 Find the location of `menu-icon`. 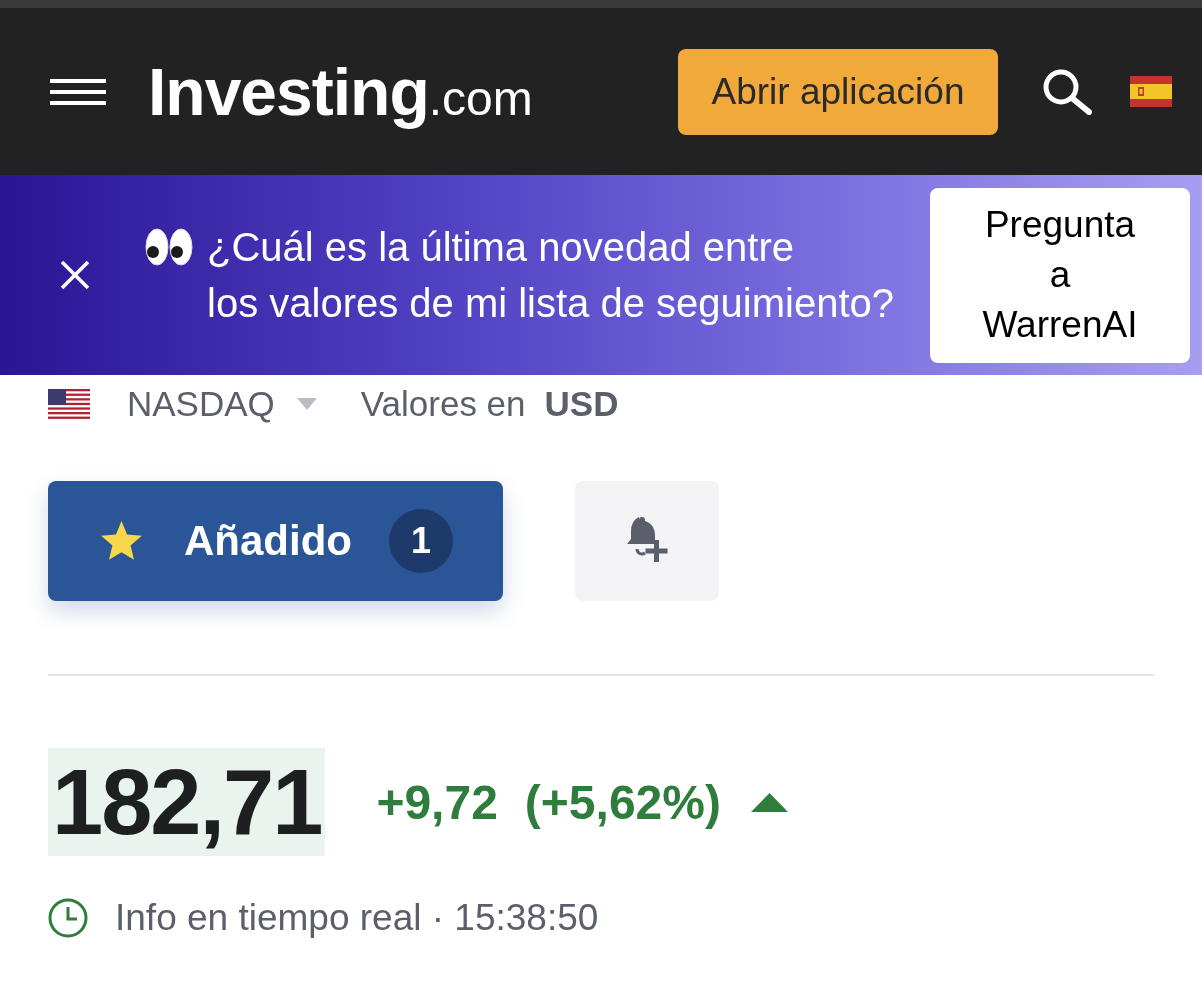

menu-icon is located at coordinates (78, 91).